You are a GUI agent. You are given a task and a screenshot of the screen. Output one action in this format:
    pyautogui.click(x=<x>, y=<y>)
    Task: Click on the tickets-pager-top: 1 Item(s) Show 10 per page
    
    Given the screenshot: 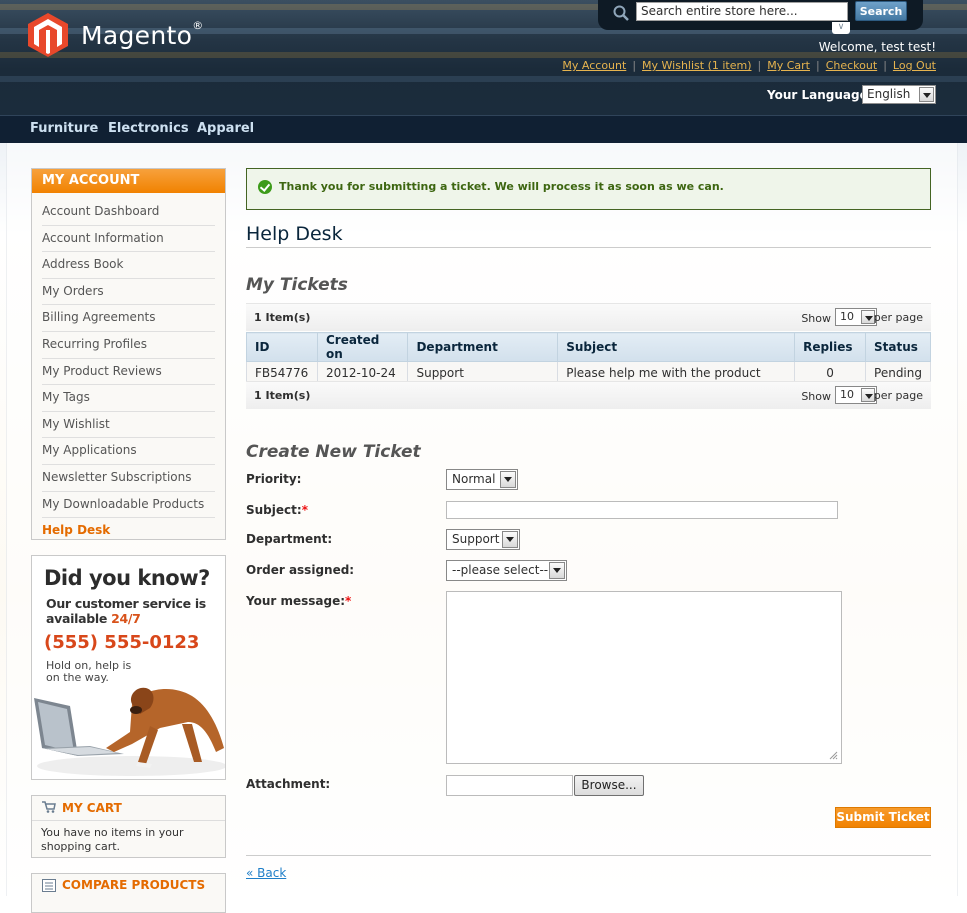 What is the action you would take?
    pyautogui.click(x=588, y=317)
    